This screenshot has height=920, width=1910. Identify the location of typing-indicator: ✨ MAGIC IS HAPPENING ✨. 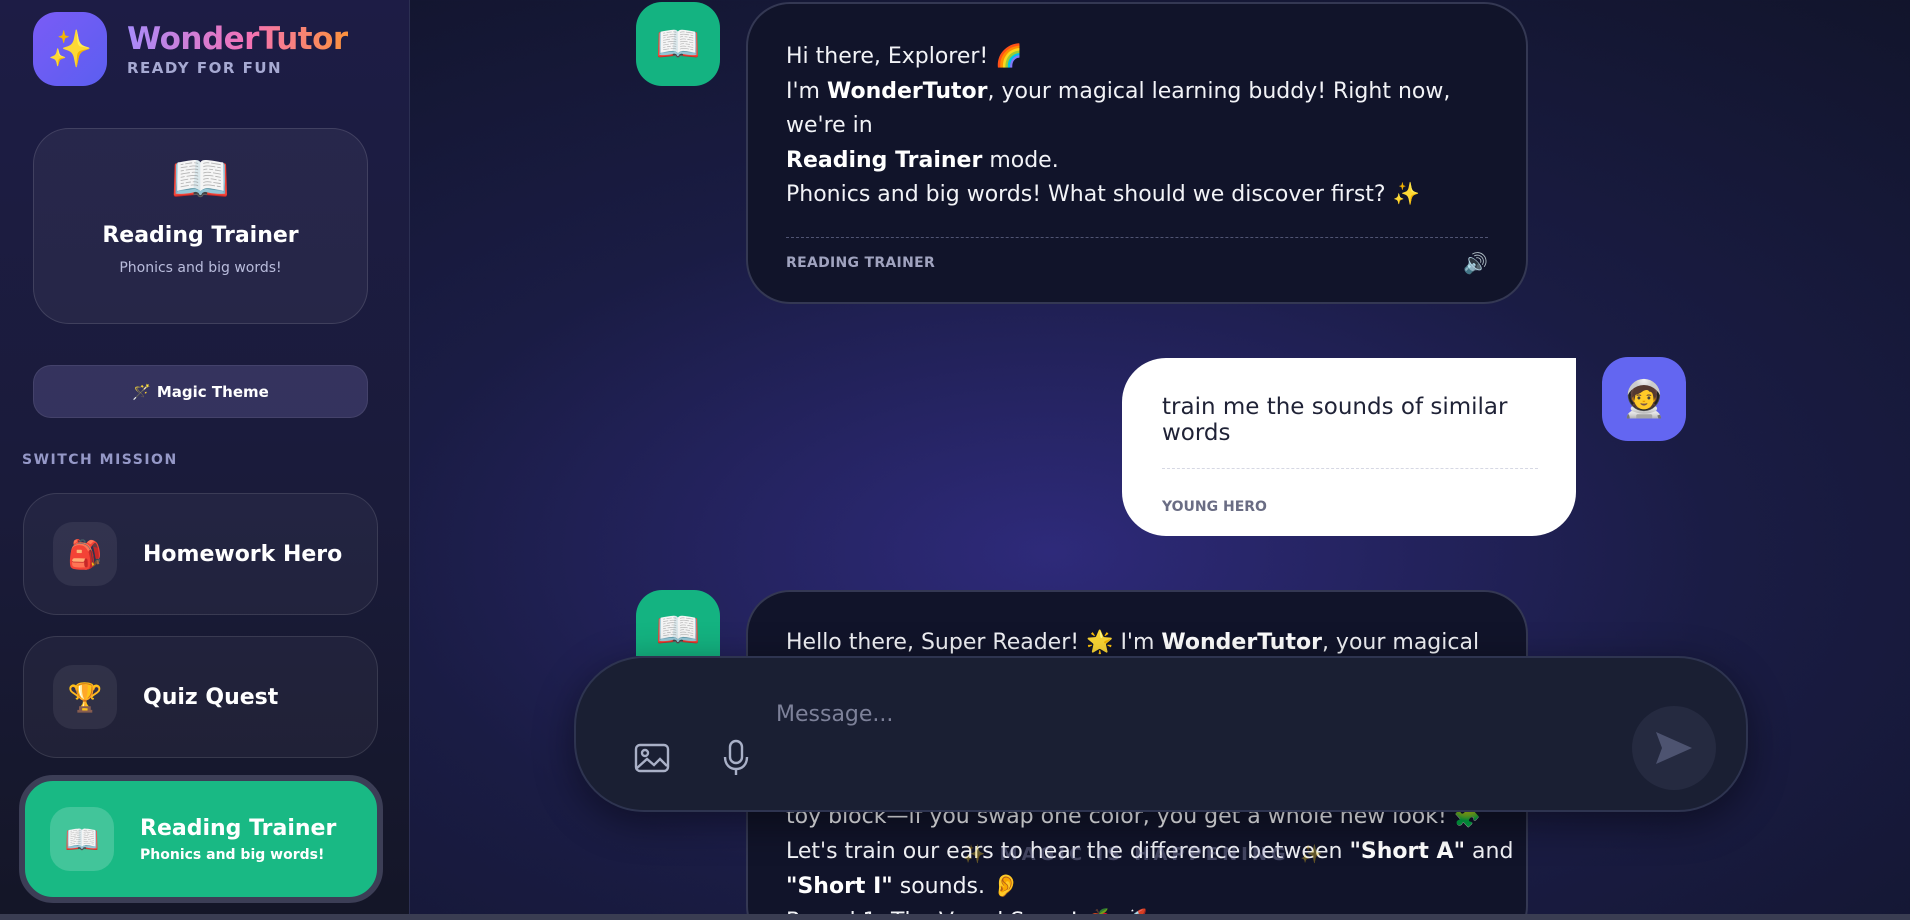
(1145, 854).